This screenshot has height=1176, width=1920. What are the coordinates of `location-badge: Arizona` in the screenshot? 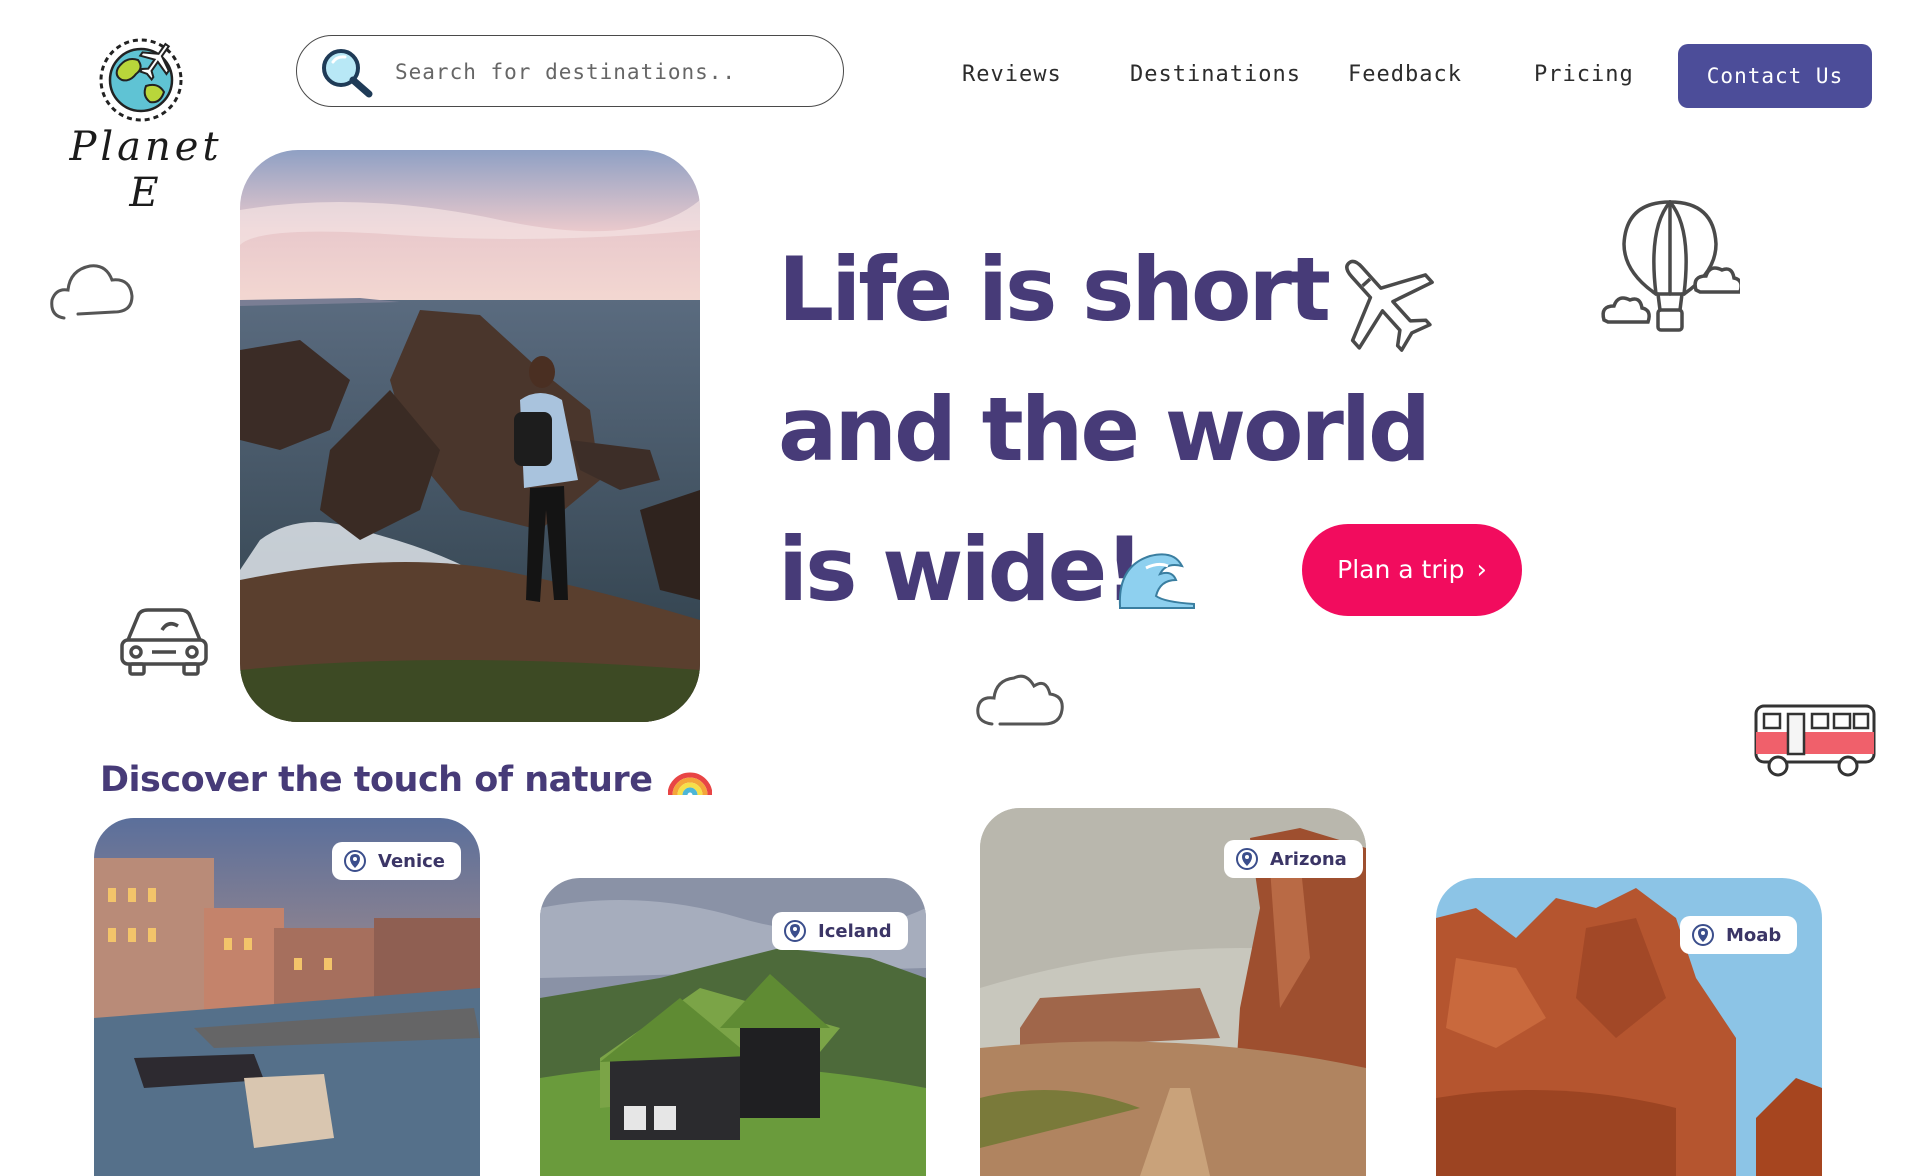 It's located at (1293, 859).